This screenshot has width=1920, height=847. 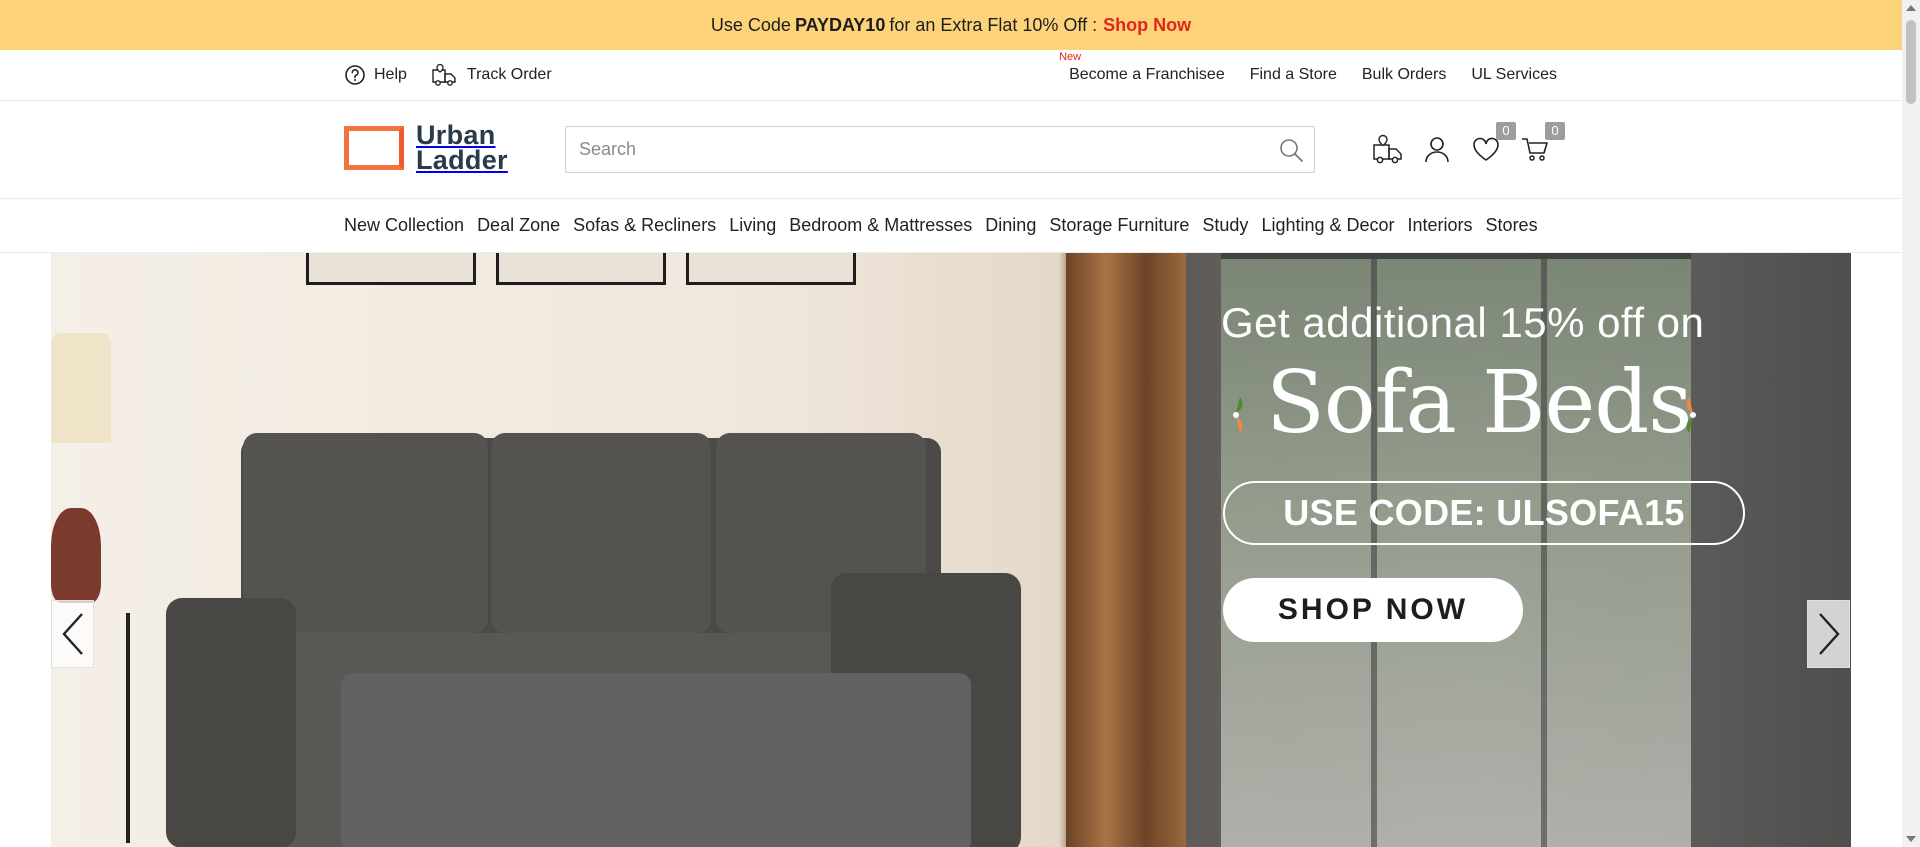 What do you see at coordinates (1911, 839) in the screenshot?
I see `scroll-down-arrow-icon` at bounding box center [1911, 839].